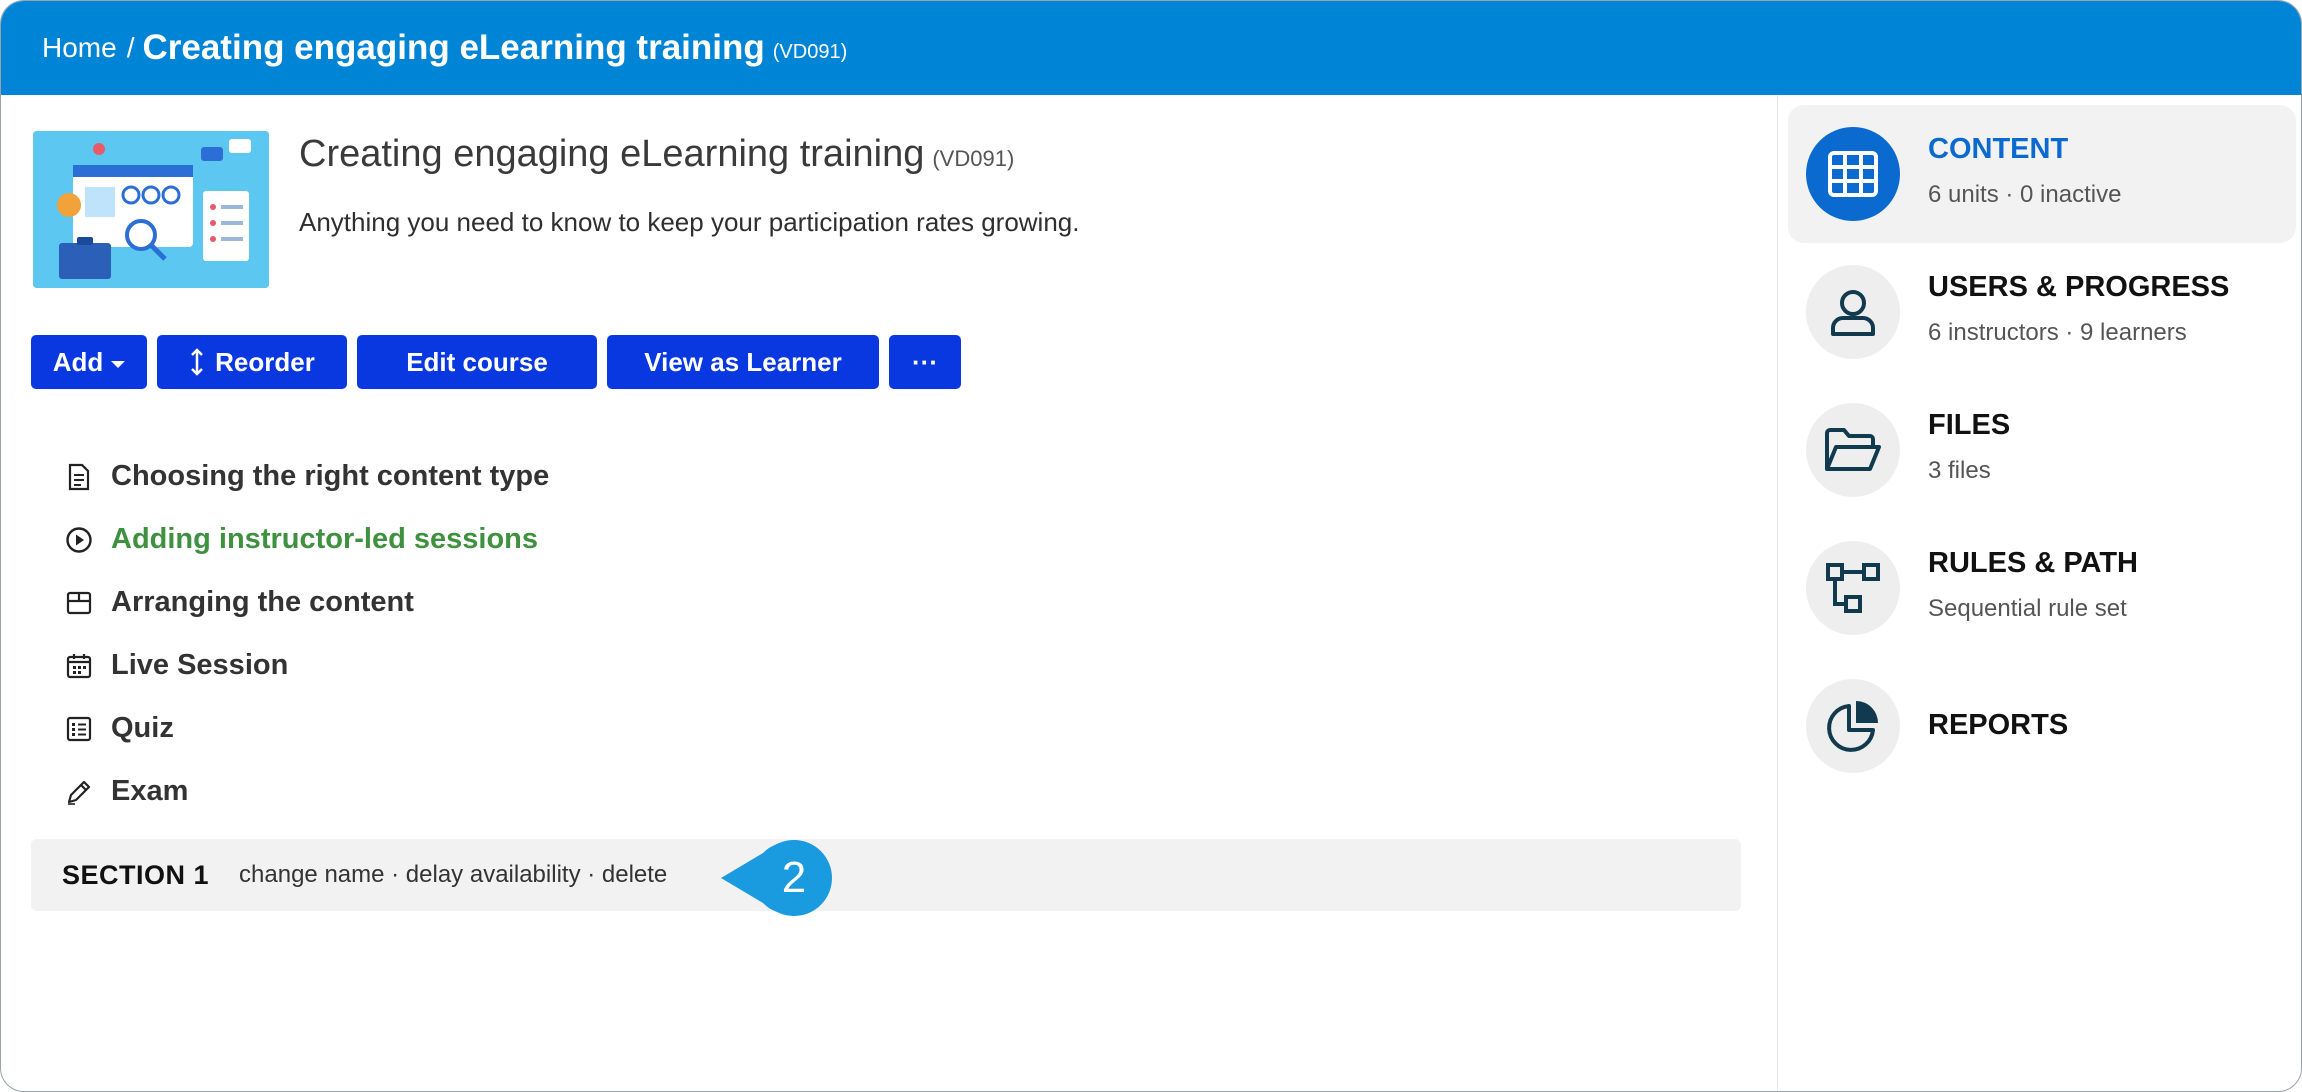 This screenshot has width=2302, height=1092. Describe the element at coordinates (197, 362) in the screenshot. I see `vertical-arrows-icon` at that location.